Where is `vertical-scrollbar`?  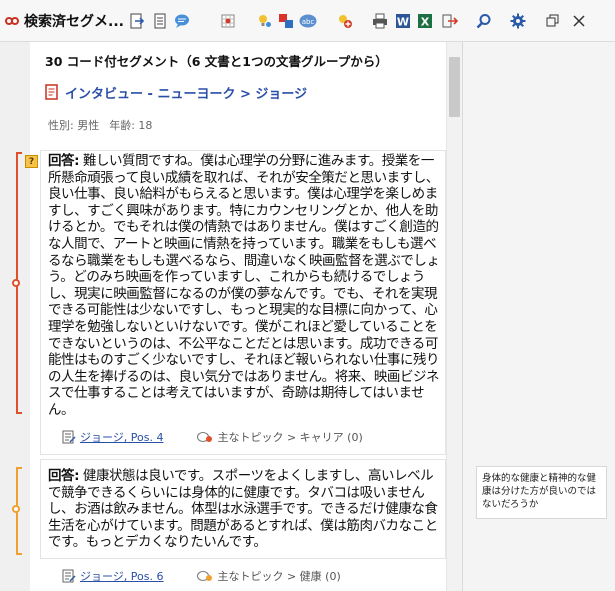 vertical-scrollbar is located at coordinates (454, 316).